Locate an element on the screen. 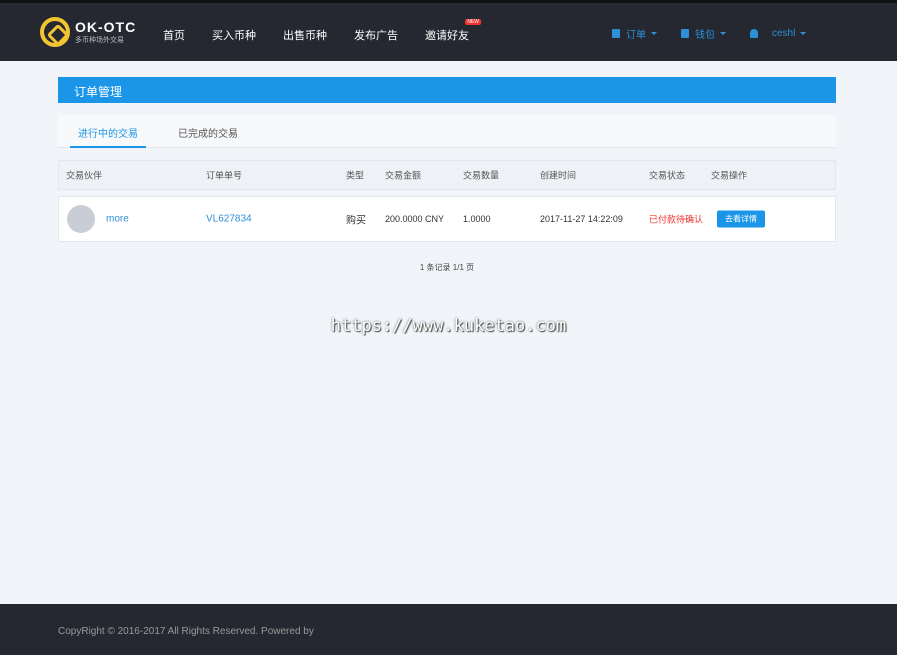  new-badge: NEW is located at coordinates (473, 22).